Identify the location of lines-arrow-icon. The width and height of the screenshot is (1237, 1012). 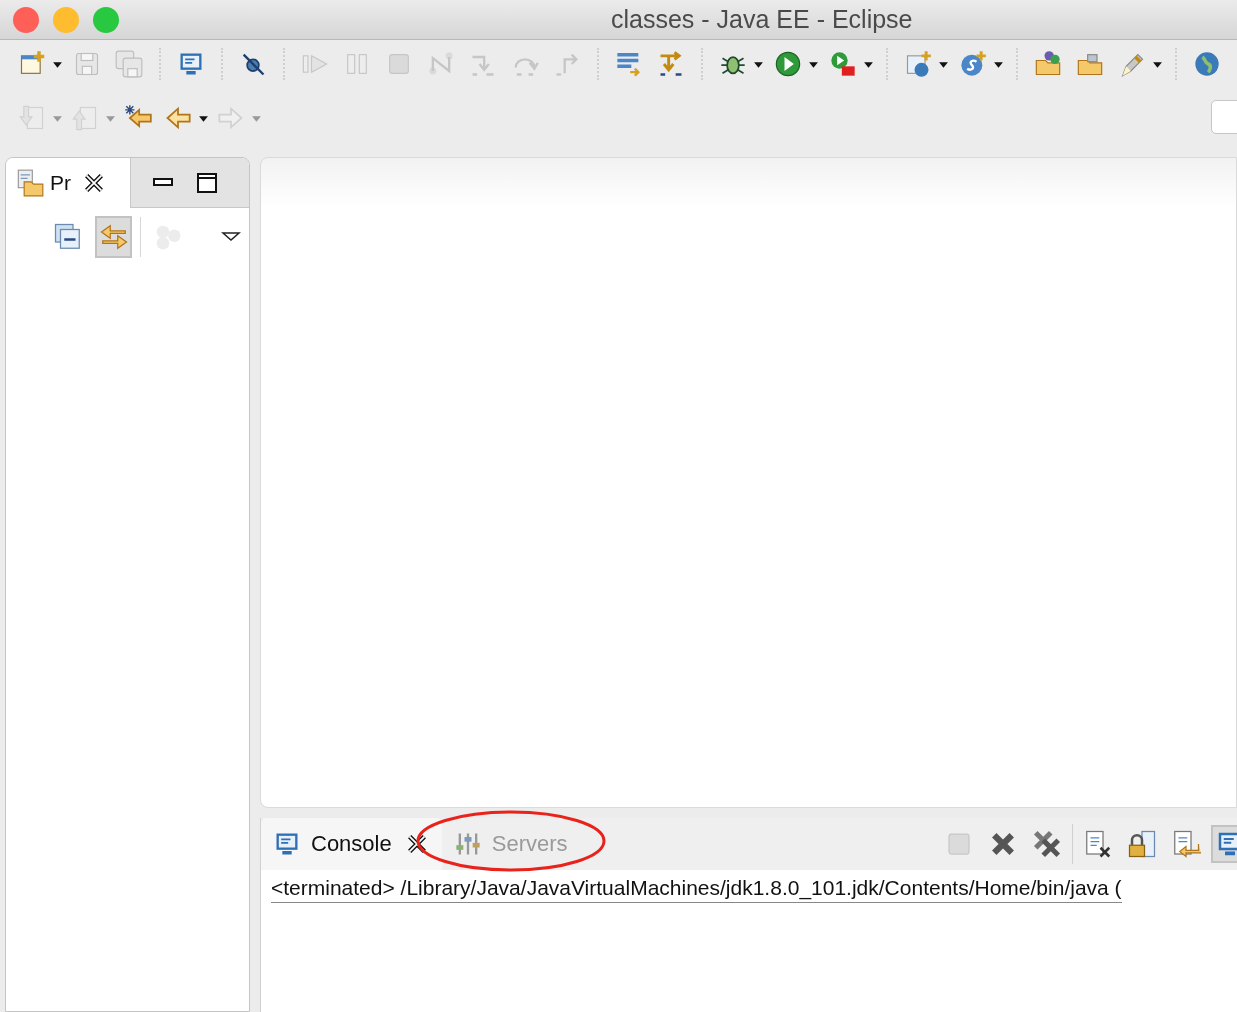
(629, 64).